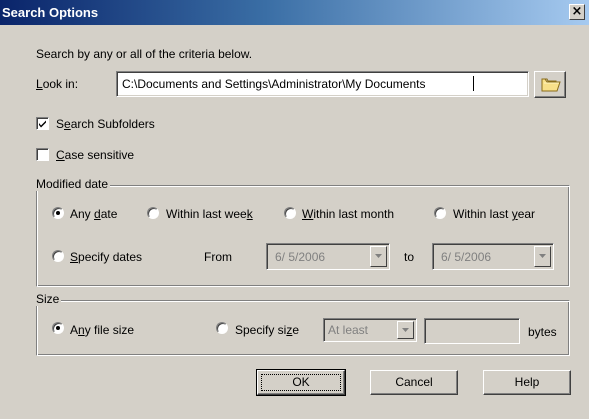 This screenshot has width=589, height=419. Describe the element at coordinates (409, 257) in the screenshot. I see `to-label: to` at that location.